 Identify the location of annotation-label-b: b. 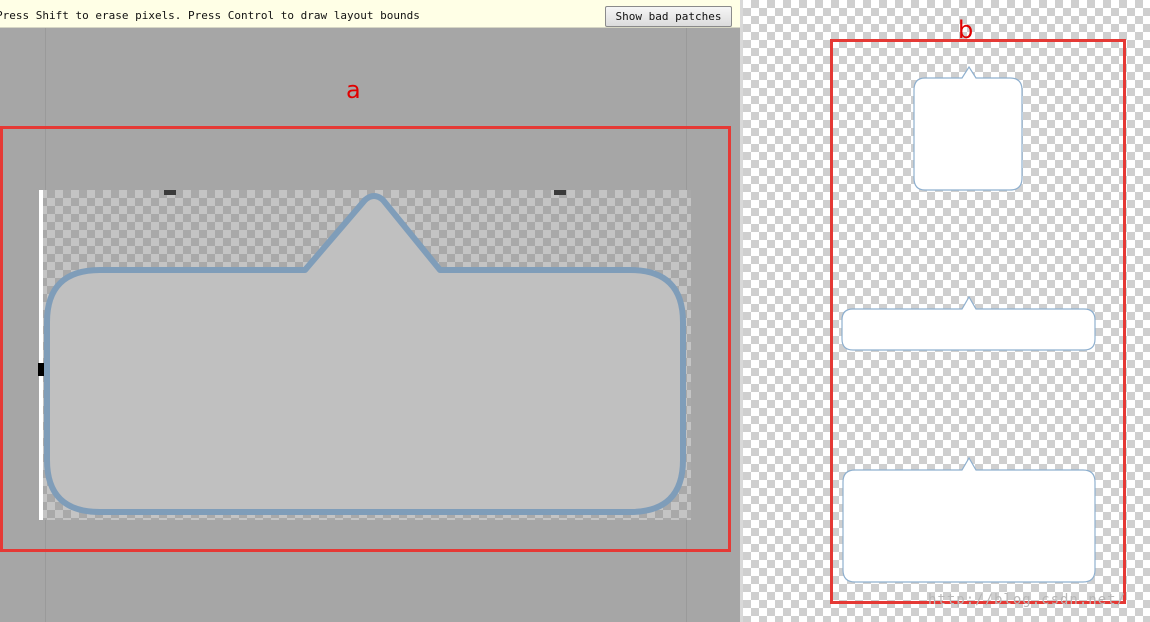
(966, 30).